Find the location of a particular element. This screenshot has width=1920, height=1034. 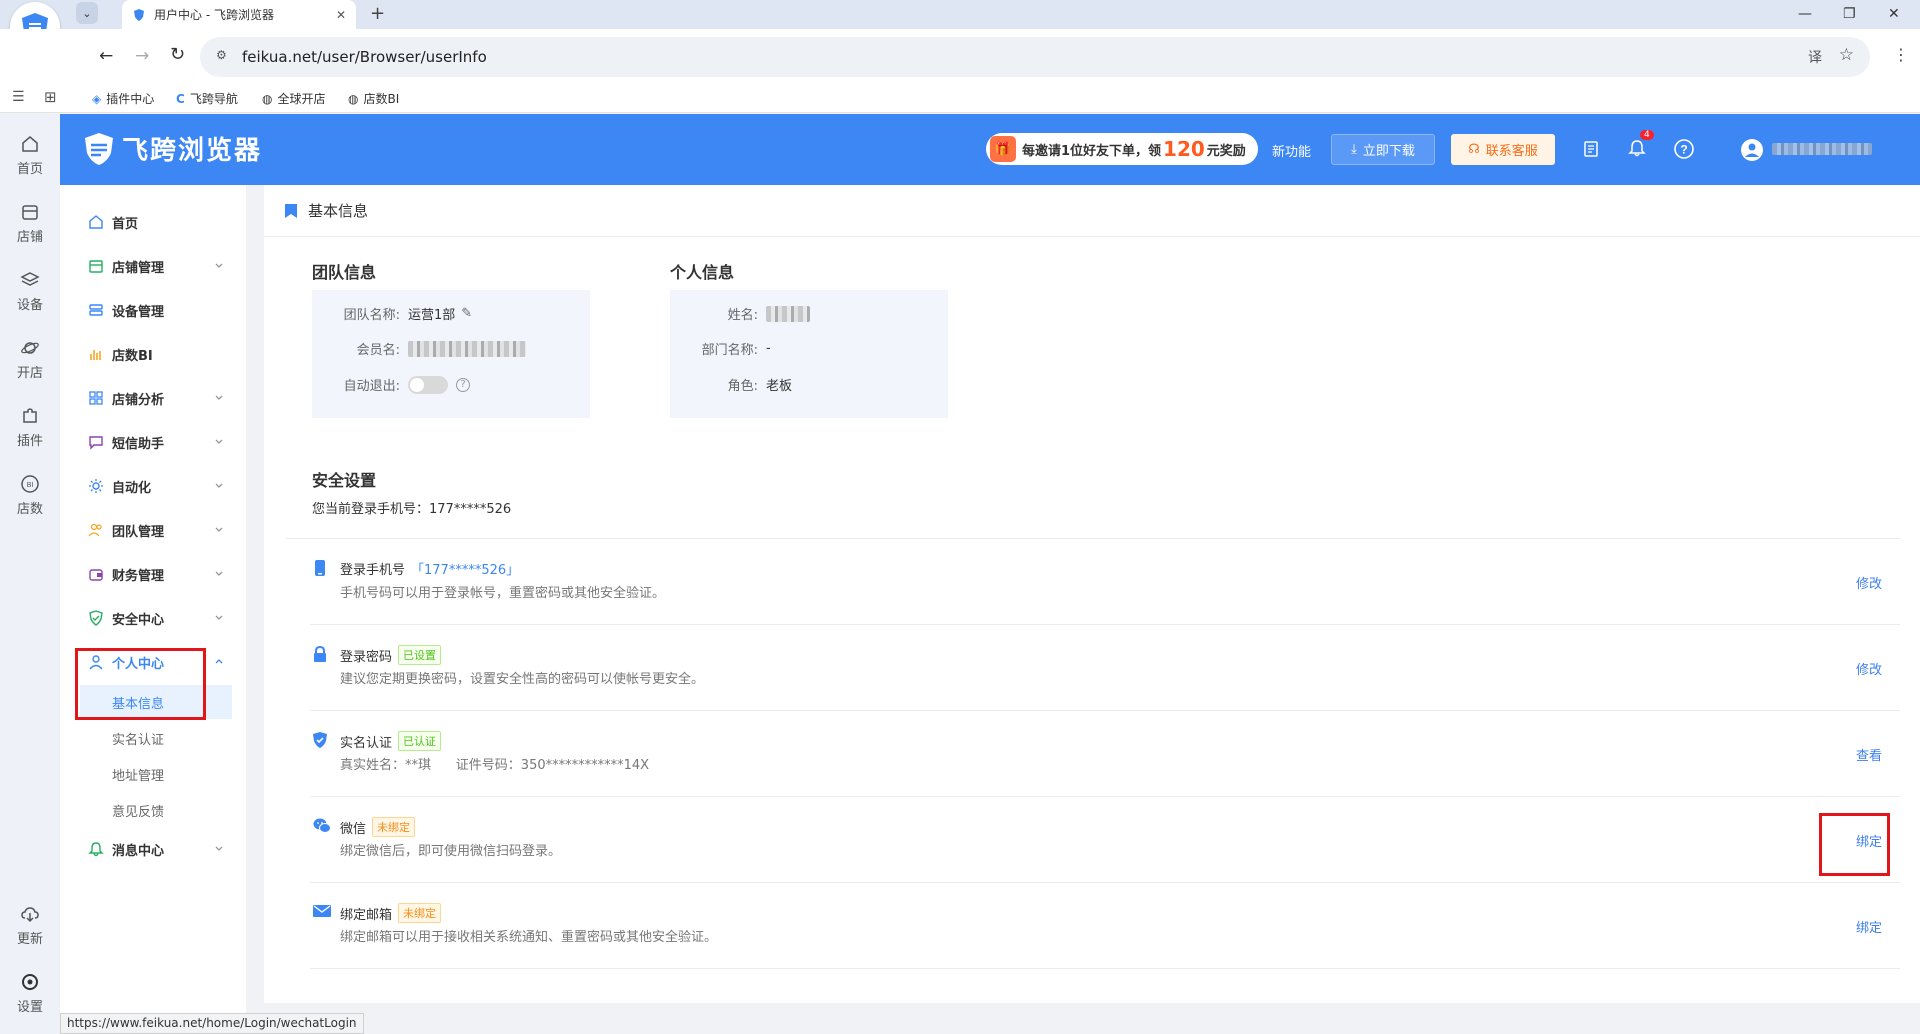

bind-email-button: 绑定 is located at coordinates (1869, 926).